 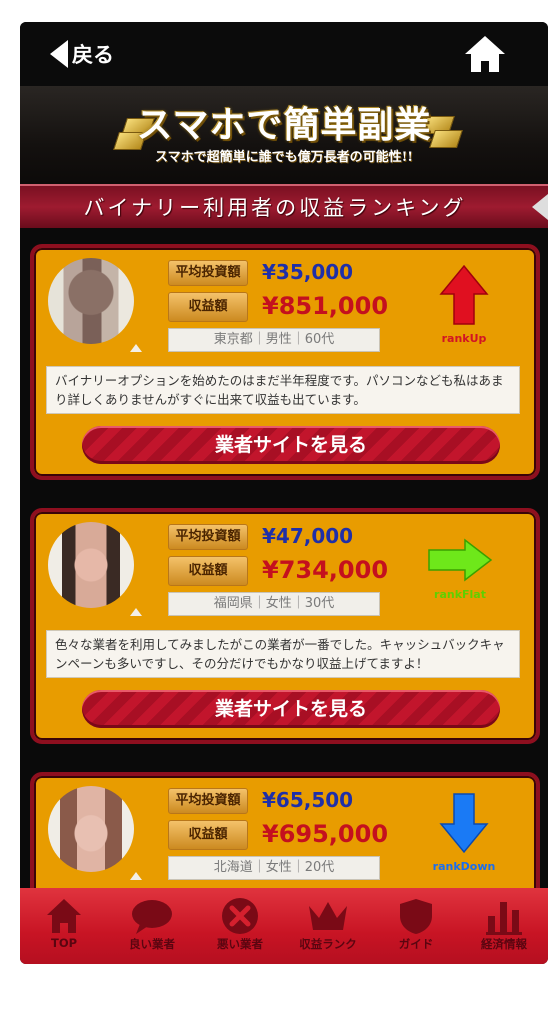 What do you see at coordinates (284, 54) in the screenshot?
I see `top-bar: 戻る` at bounding box center [284, 54].